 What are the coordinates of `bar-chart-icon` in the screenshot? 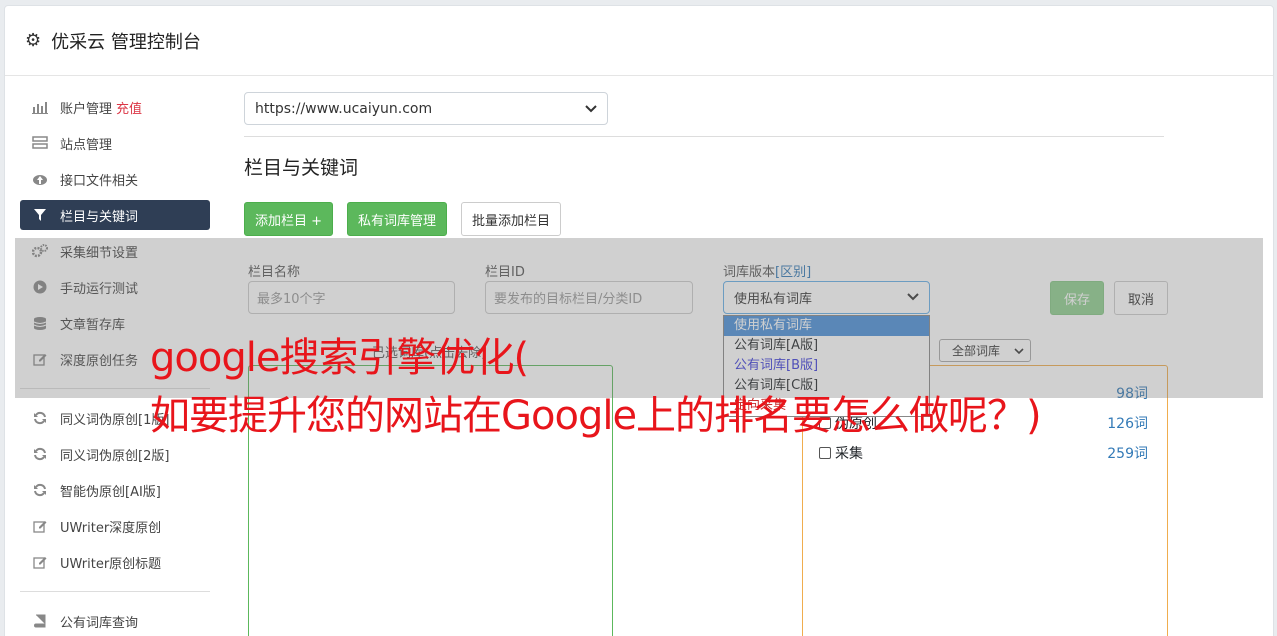 It's located at (40, 107).